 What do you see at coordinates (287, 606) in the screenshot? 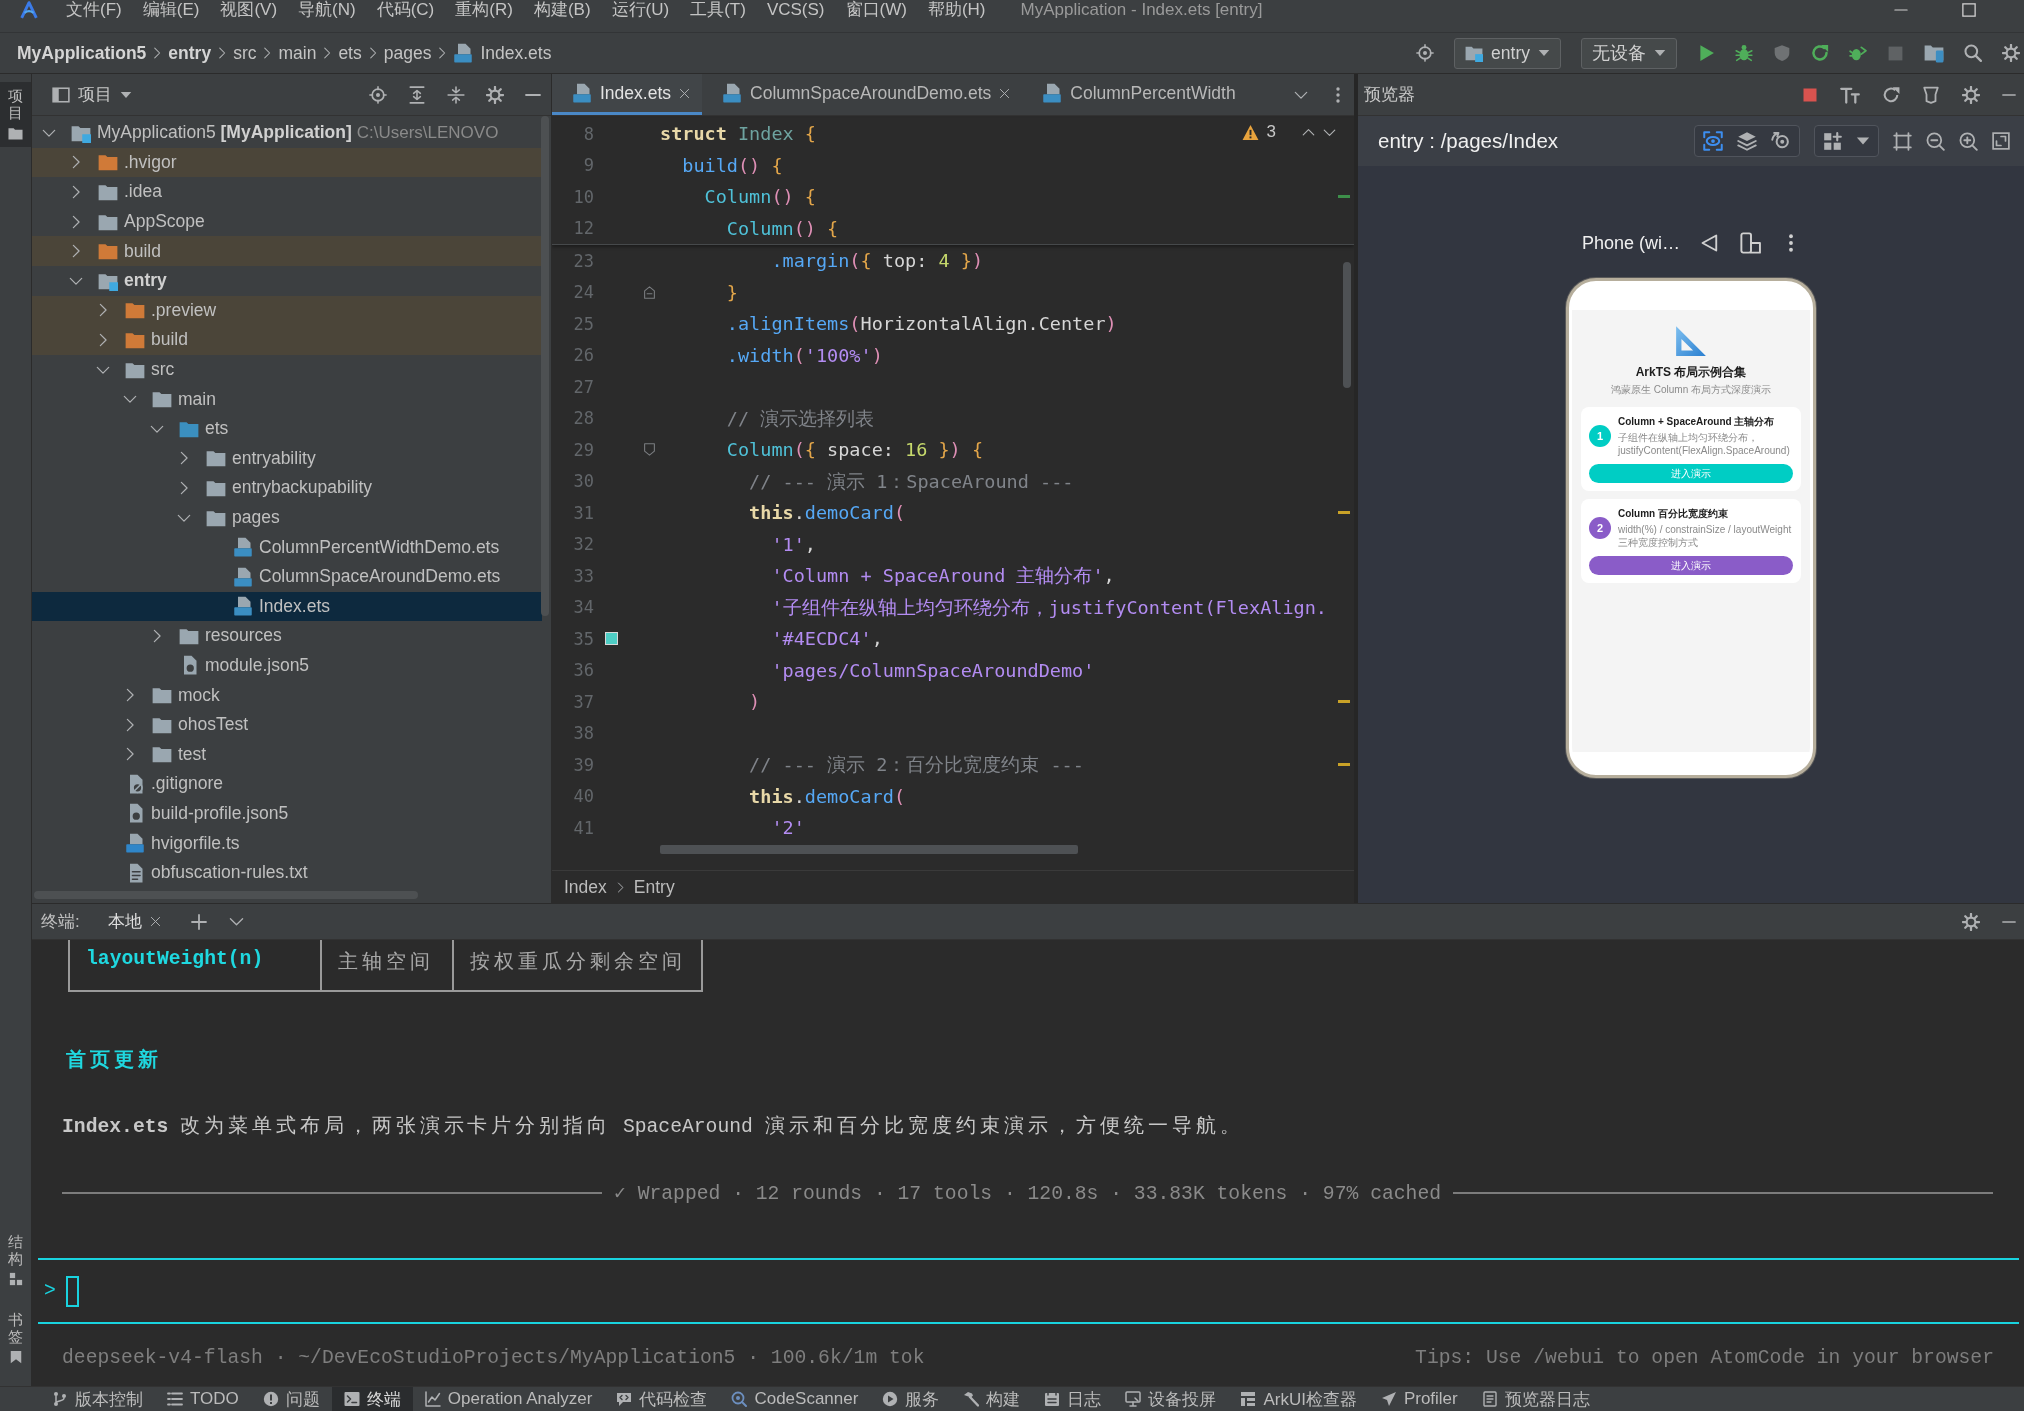
I see `tree-item: Index.ets` at bounding box center [287, 606].